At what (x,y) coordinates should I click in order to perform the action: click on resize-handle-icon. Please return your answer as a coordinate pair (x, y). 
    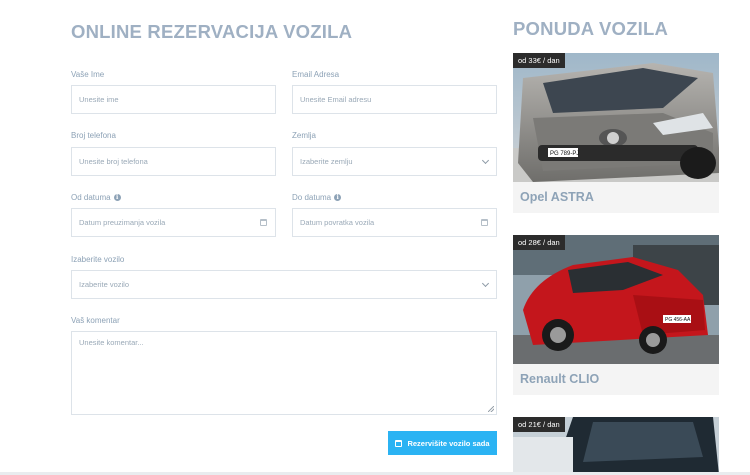
    Looking at the image, I should click on (491, 409).